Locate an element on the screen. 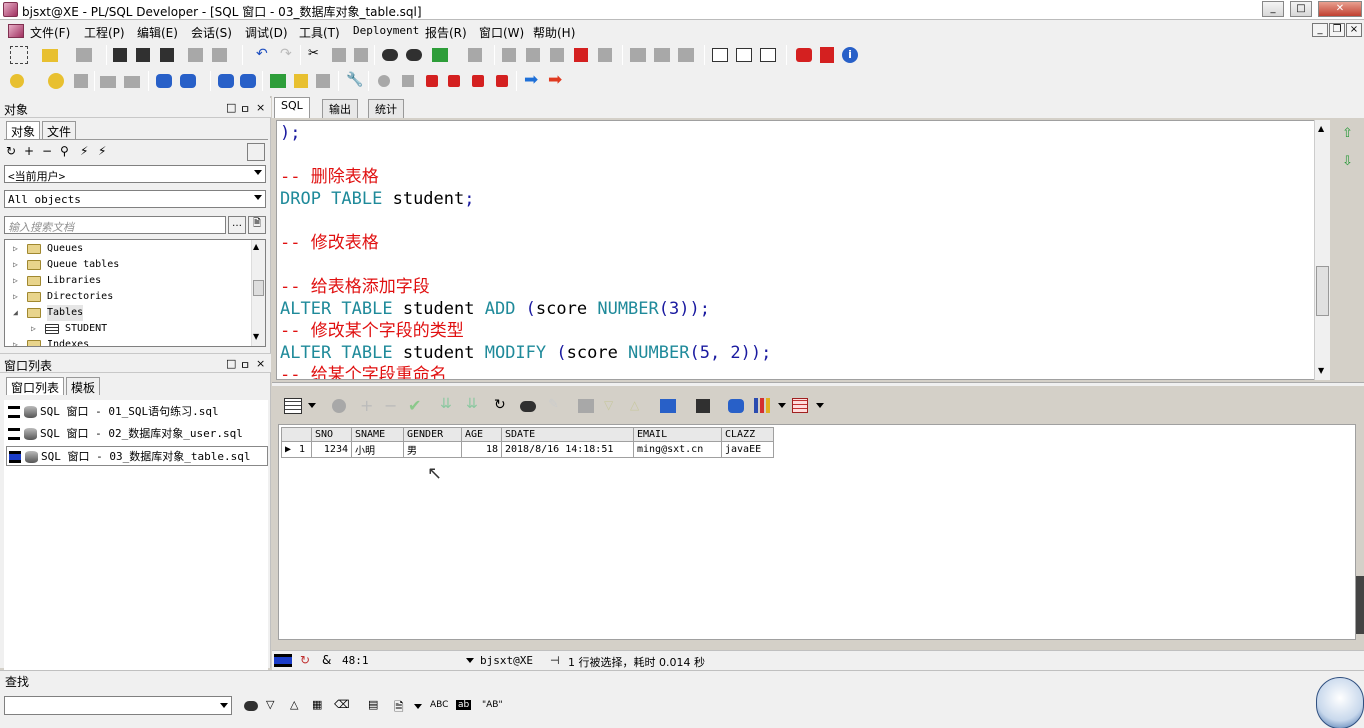 The height and width of the screenshot is (728, 1364). arrow-right-blue-icon: ➡ is located at coordinates (533, 81).